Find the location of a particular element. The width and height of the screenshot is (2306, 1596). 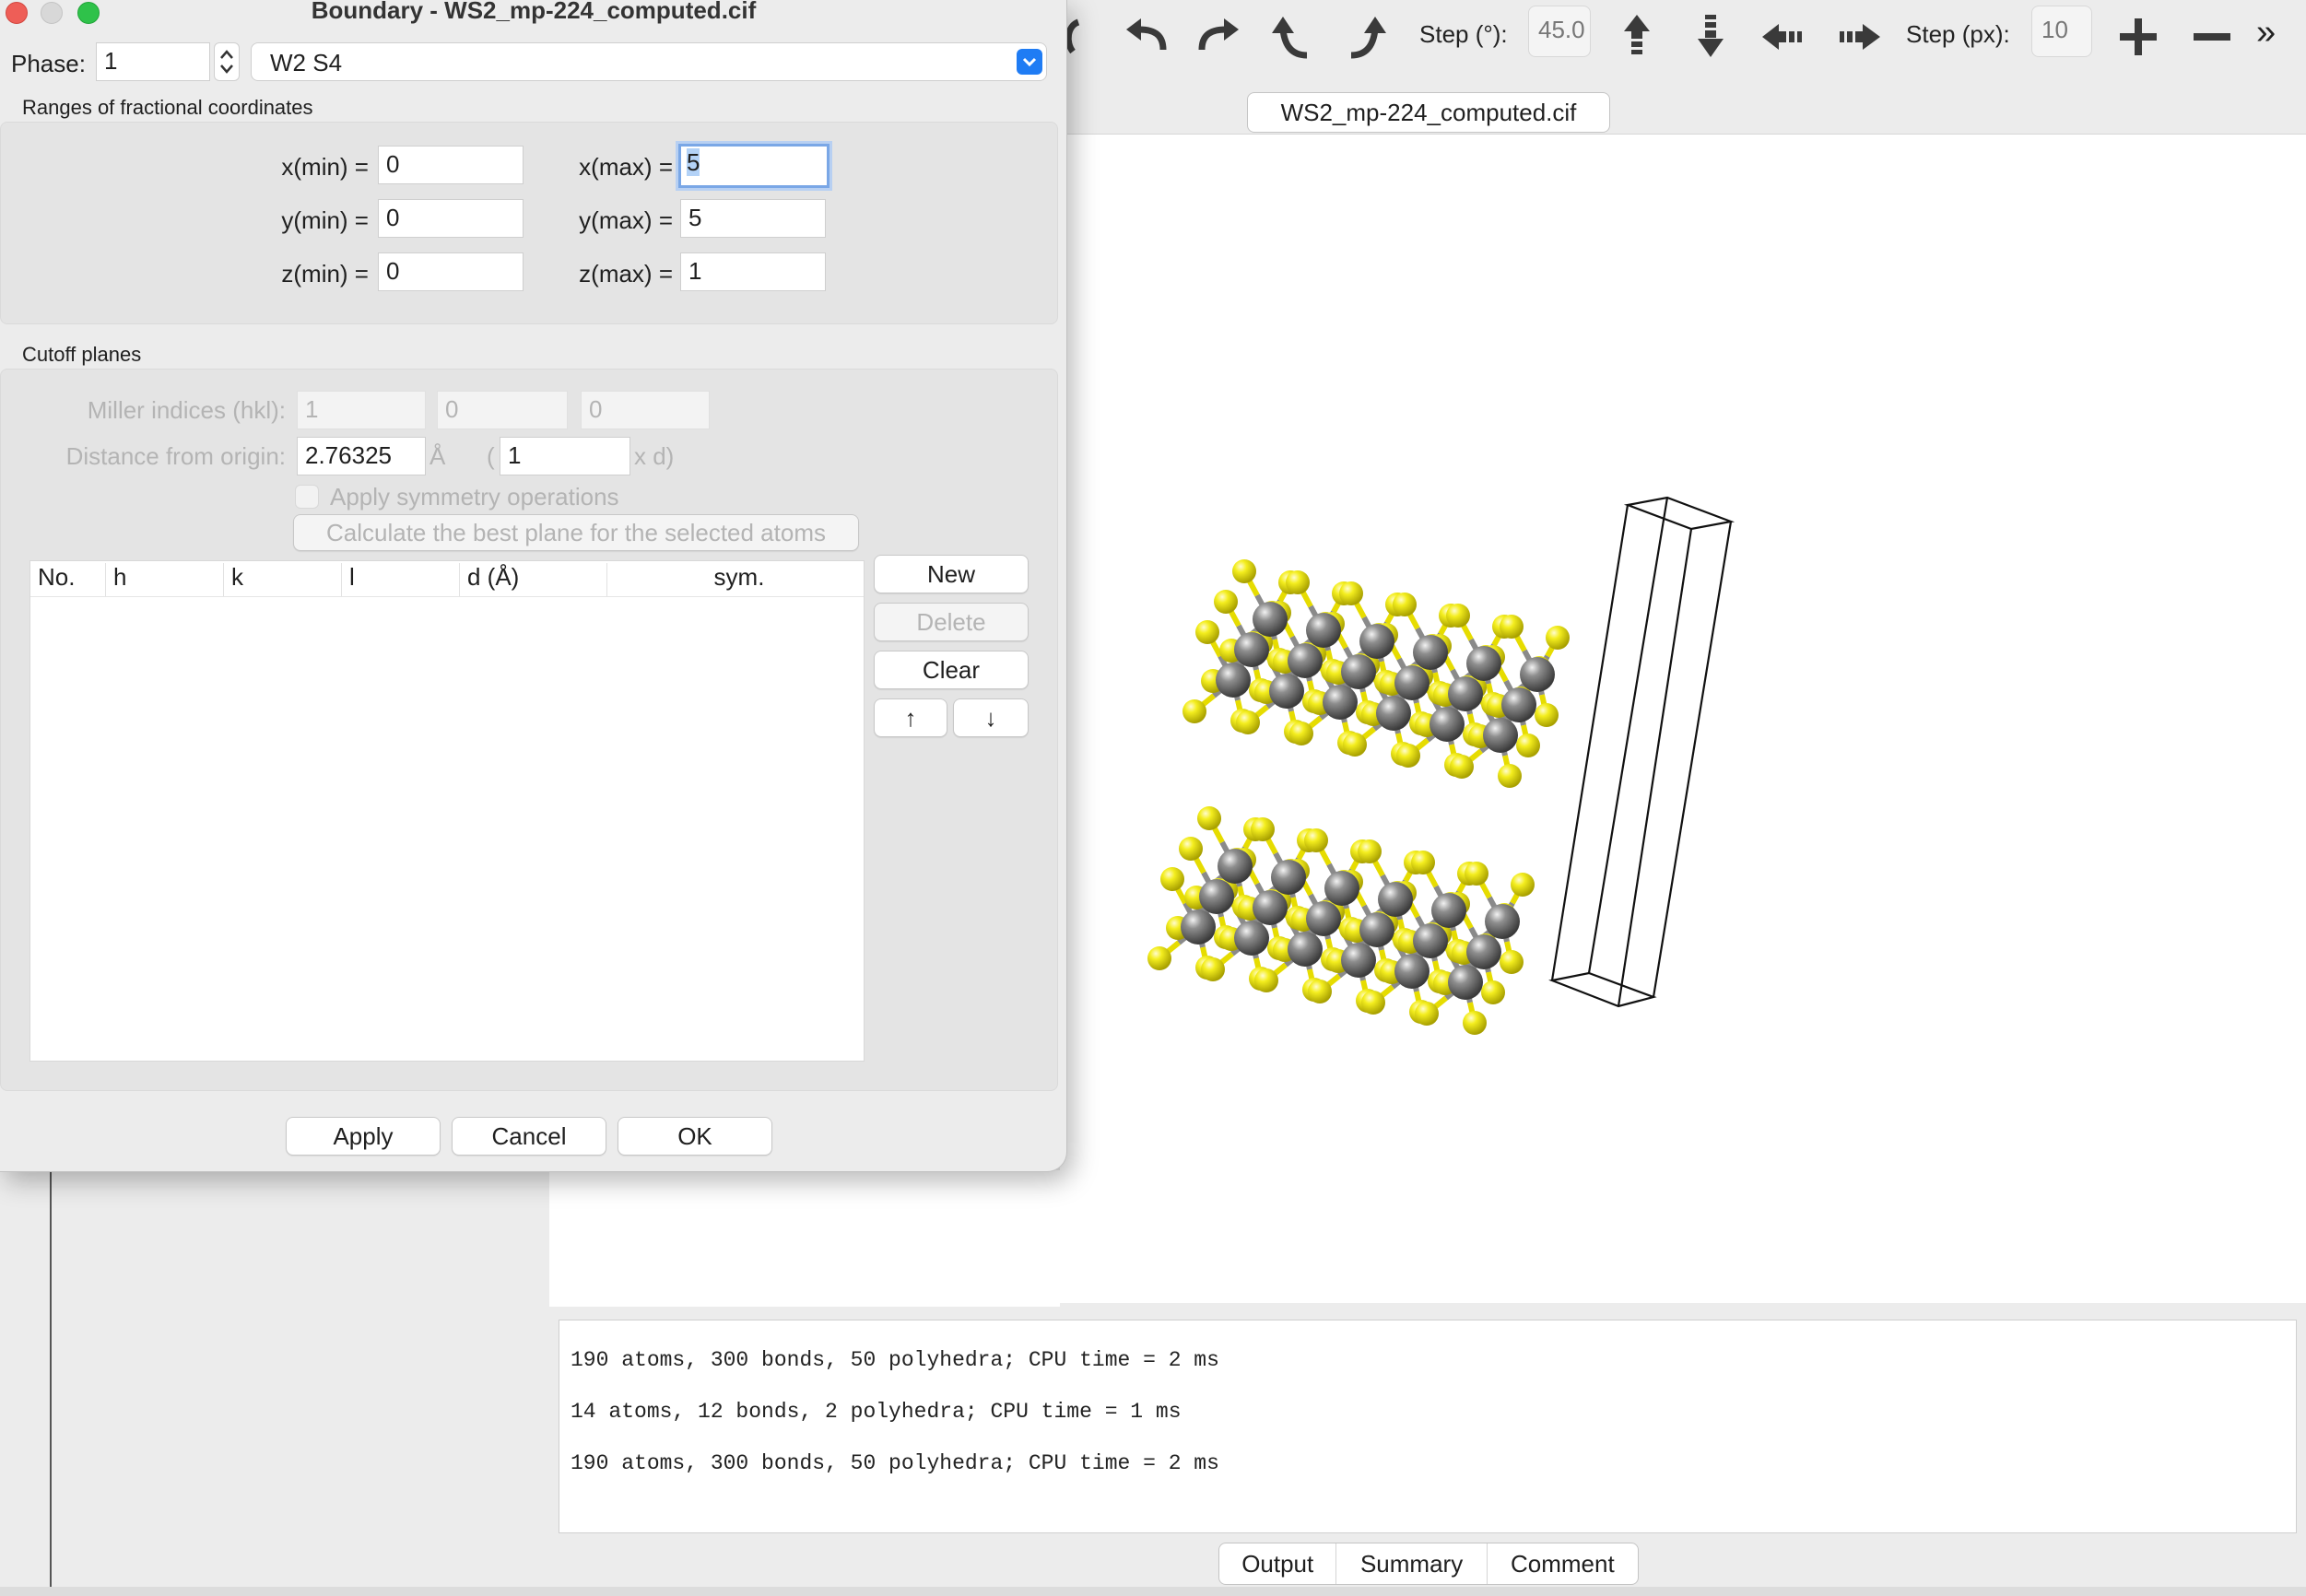

xmin-input: 0 is located at coordinates (451, 165).